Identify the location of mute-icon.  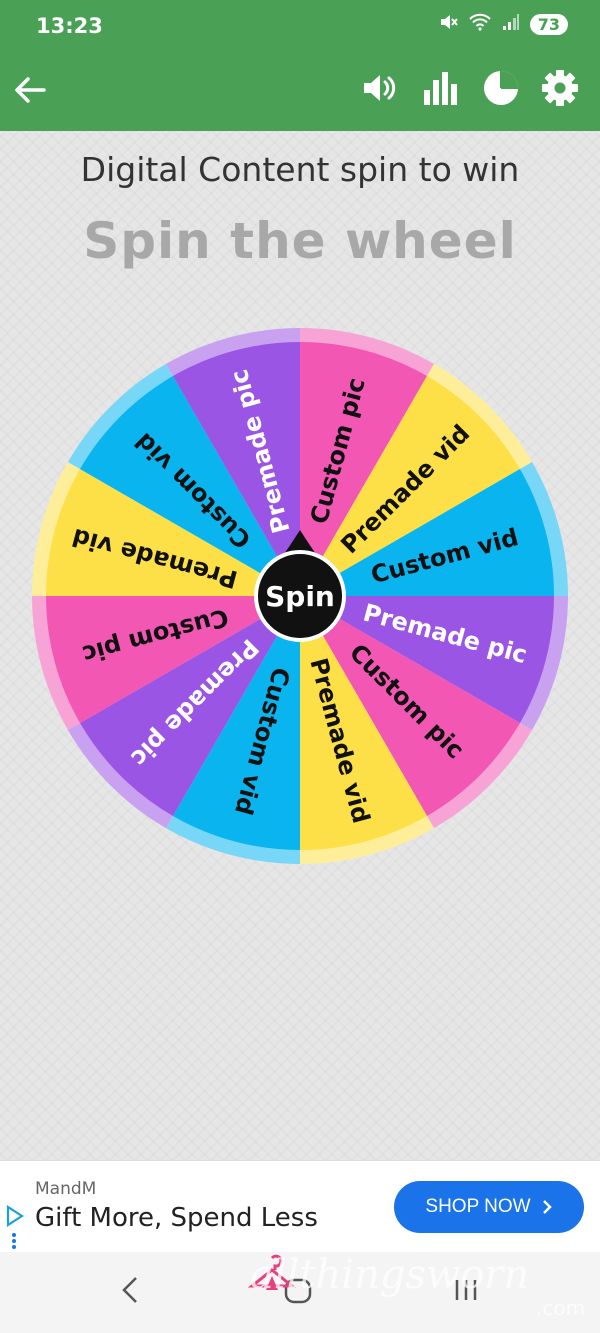
(448, 24).